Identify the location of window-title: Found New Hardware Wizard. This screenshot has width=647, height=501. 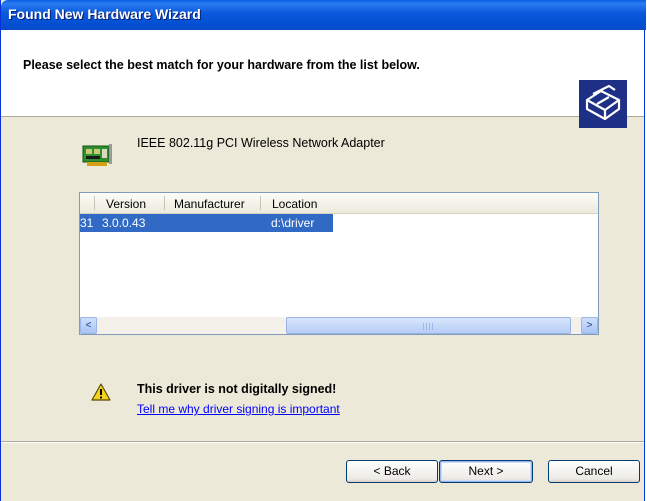
(104, 14).